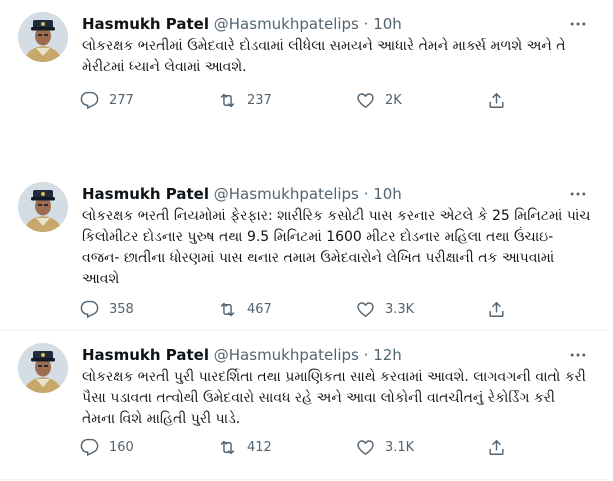  Describe the element at coordinates (121, 100) in the screenshot. I see `reply-count: 277` at that location.